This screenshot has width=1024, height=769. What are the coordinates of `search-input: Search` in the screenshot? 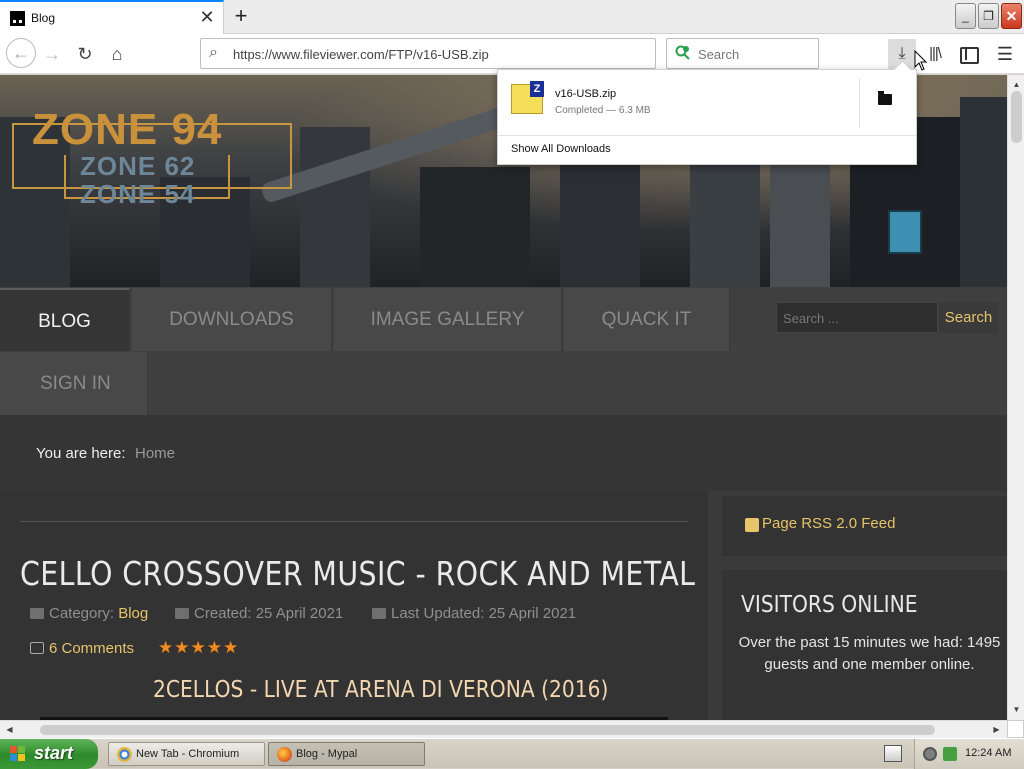 It's located at (742, 53).